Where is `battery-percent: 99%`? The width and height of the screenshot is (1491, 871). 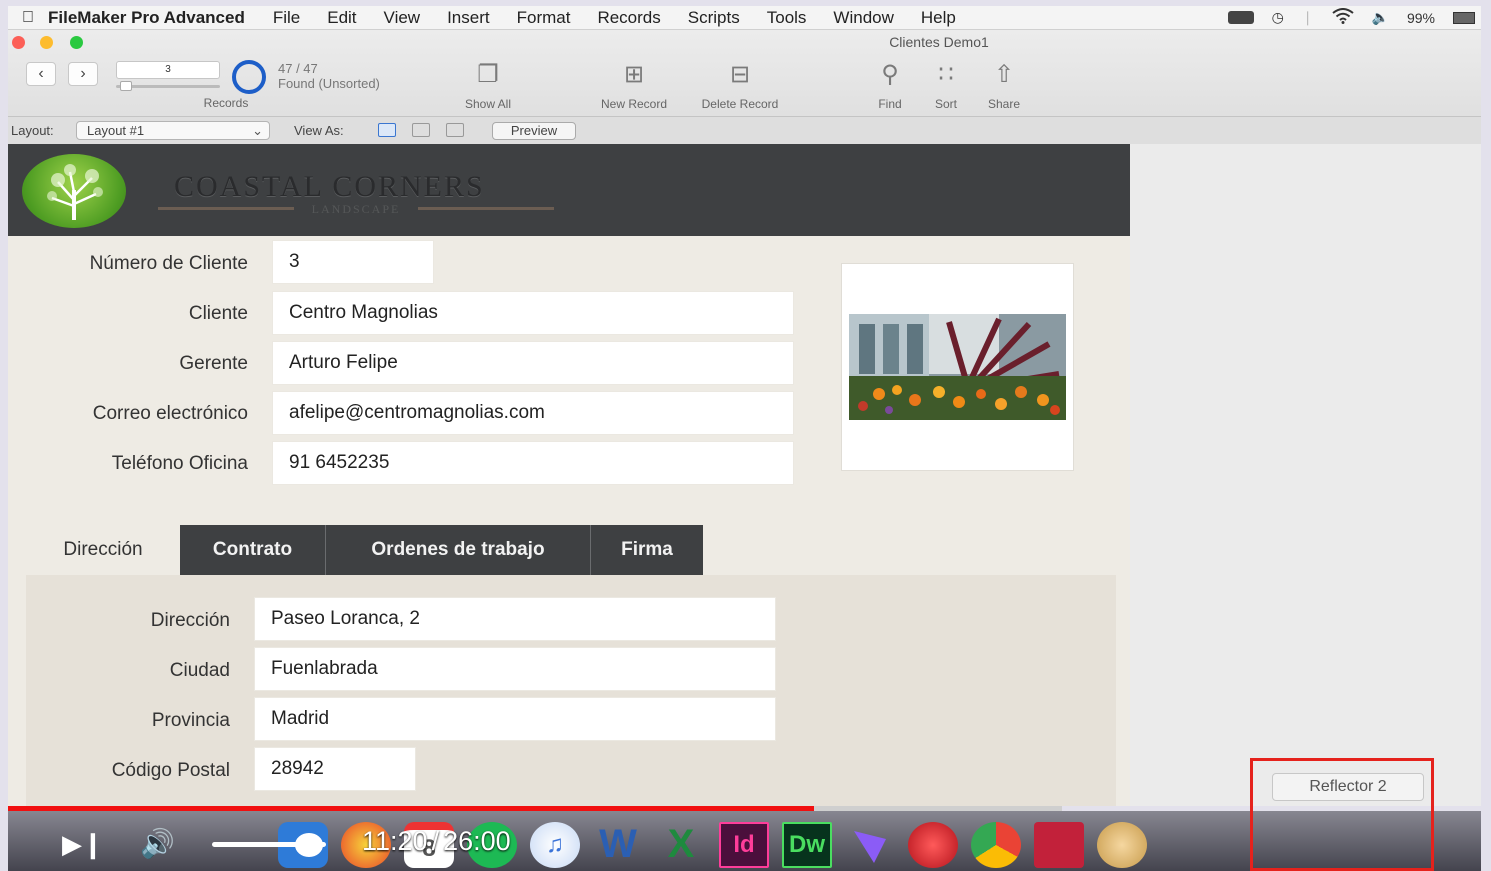
battery-percent: 99% is located at coordinates (1420, 17).